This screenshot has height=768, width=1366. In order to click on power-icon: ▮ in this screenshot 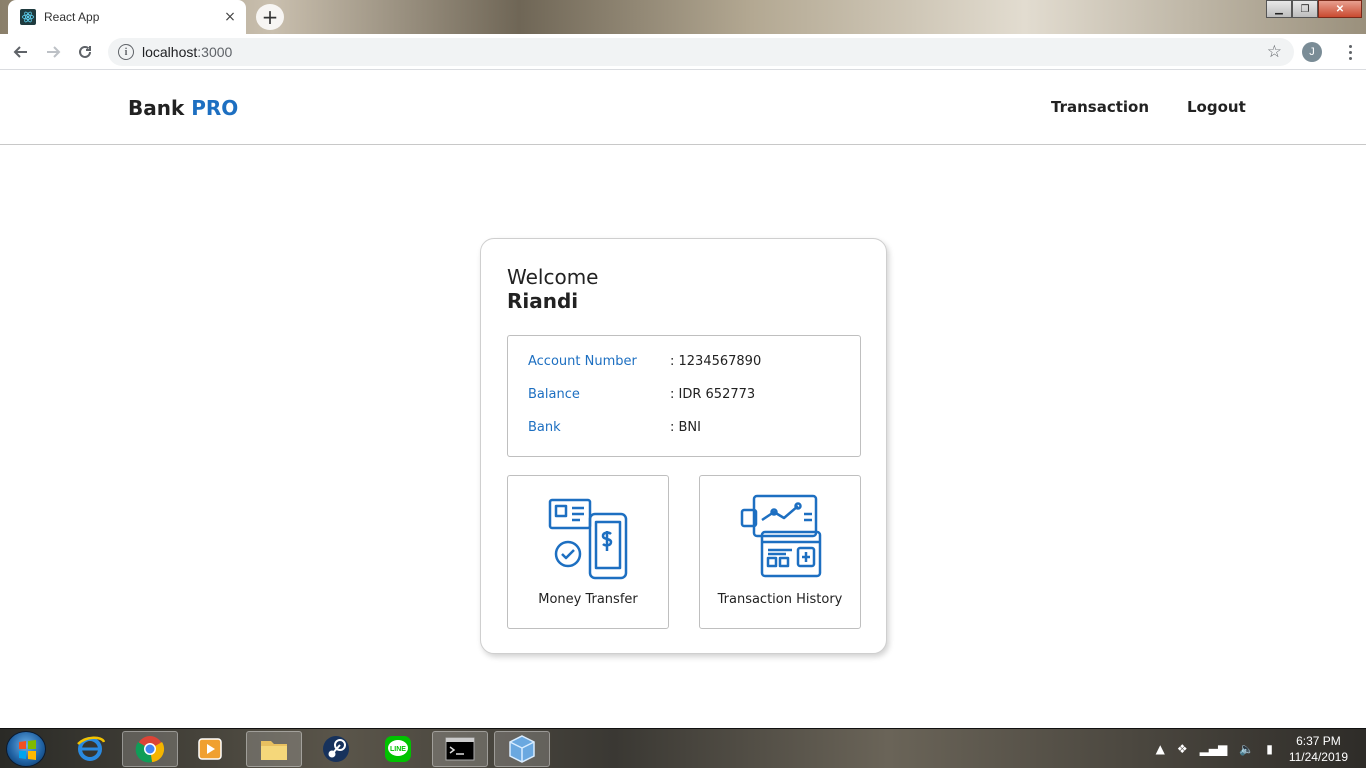, I will do `click(1269, 749)`.